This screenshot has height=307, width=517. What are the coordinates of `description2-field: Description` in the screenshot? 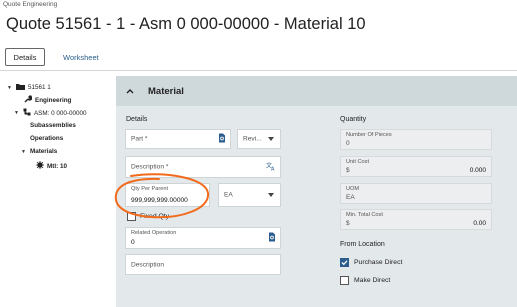 It's located at (203, 264).